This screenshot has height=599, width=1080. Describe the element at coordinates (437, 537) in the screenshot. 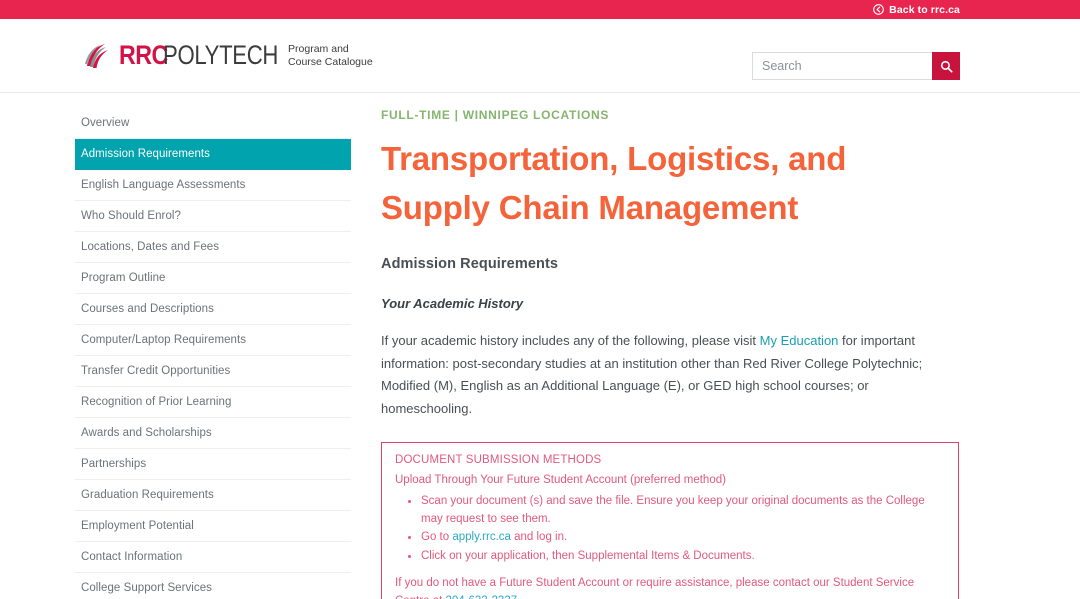

I see `bullet-text-pre: Go to` at that location.